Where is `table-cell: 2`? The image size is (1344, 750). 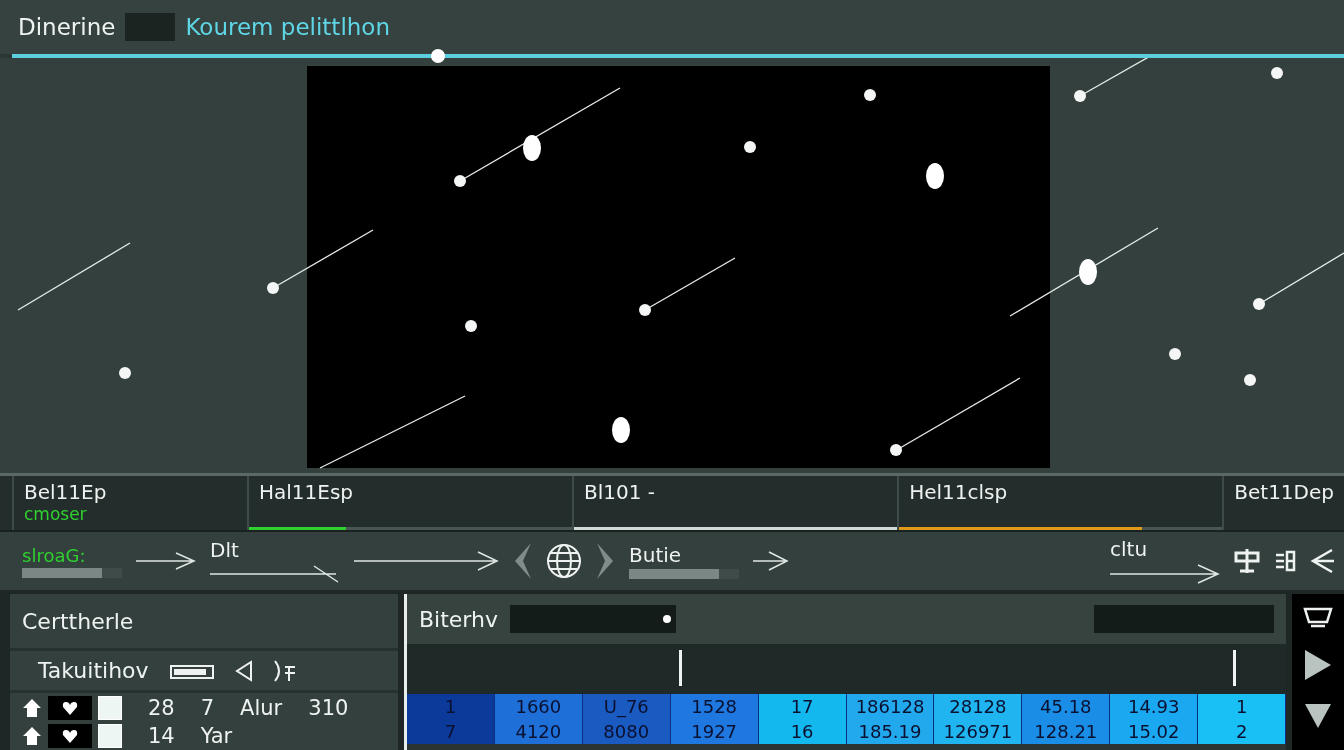 table-cell: 2 is located at coordinates (1242, 731).